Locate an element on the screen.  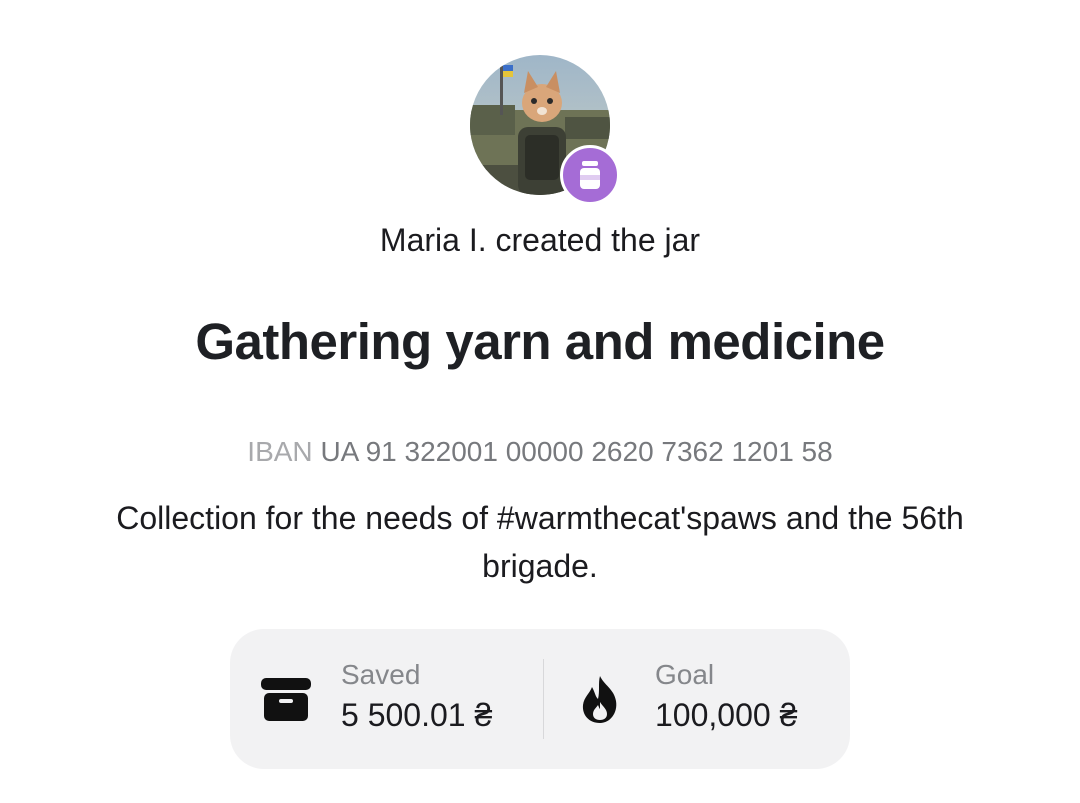
goal-stat: Goal 100,000 ₴ is located at coordinates (697, 699).